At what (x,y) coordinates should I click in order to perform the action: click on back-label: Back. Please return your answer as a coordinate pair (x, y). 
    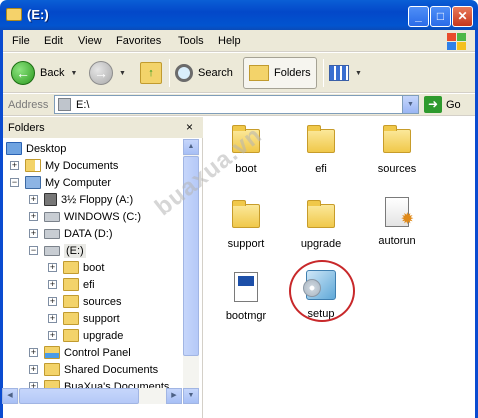
    Looking at the image, I should click on (52, 73).